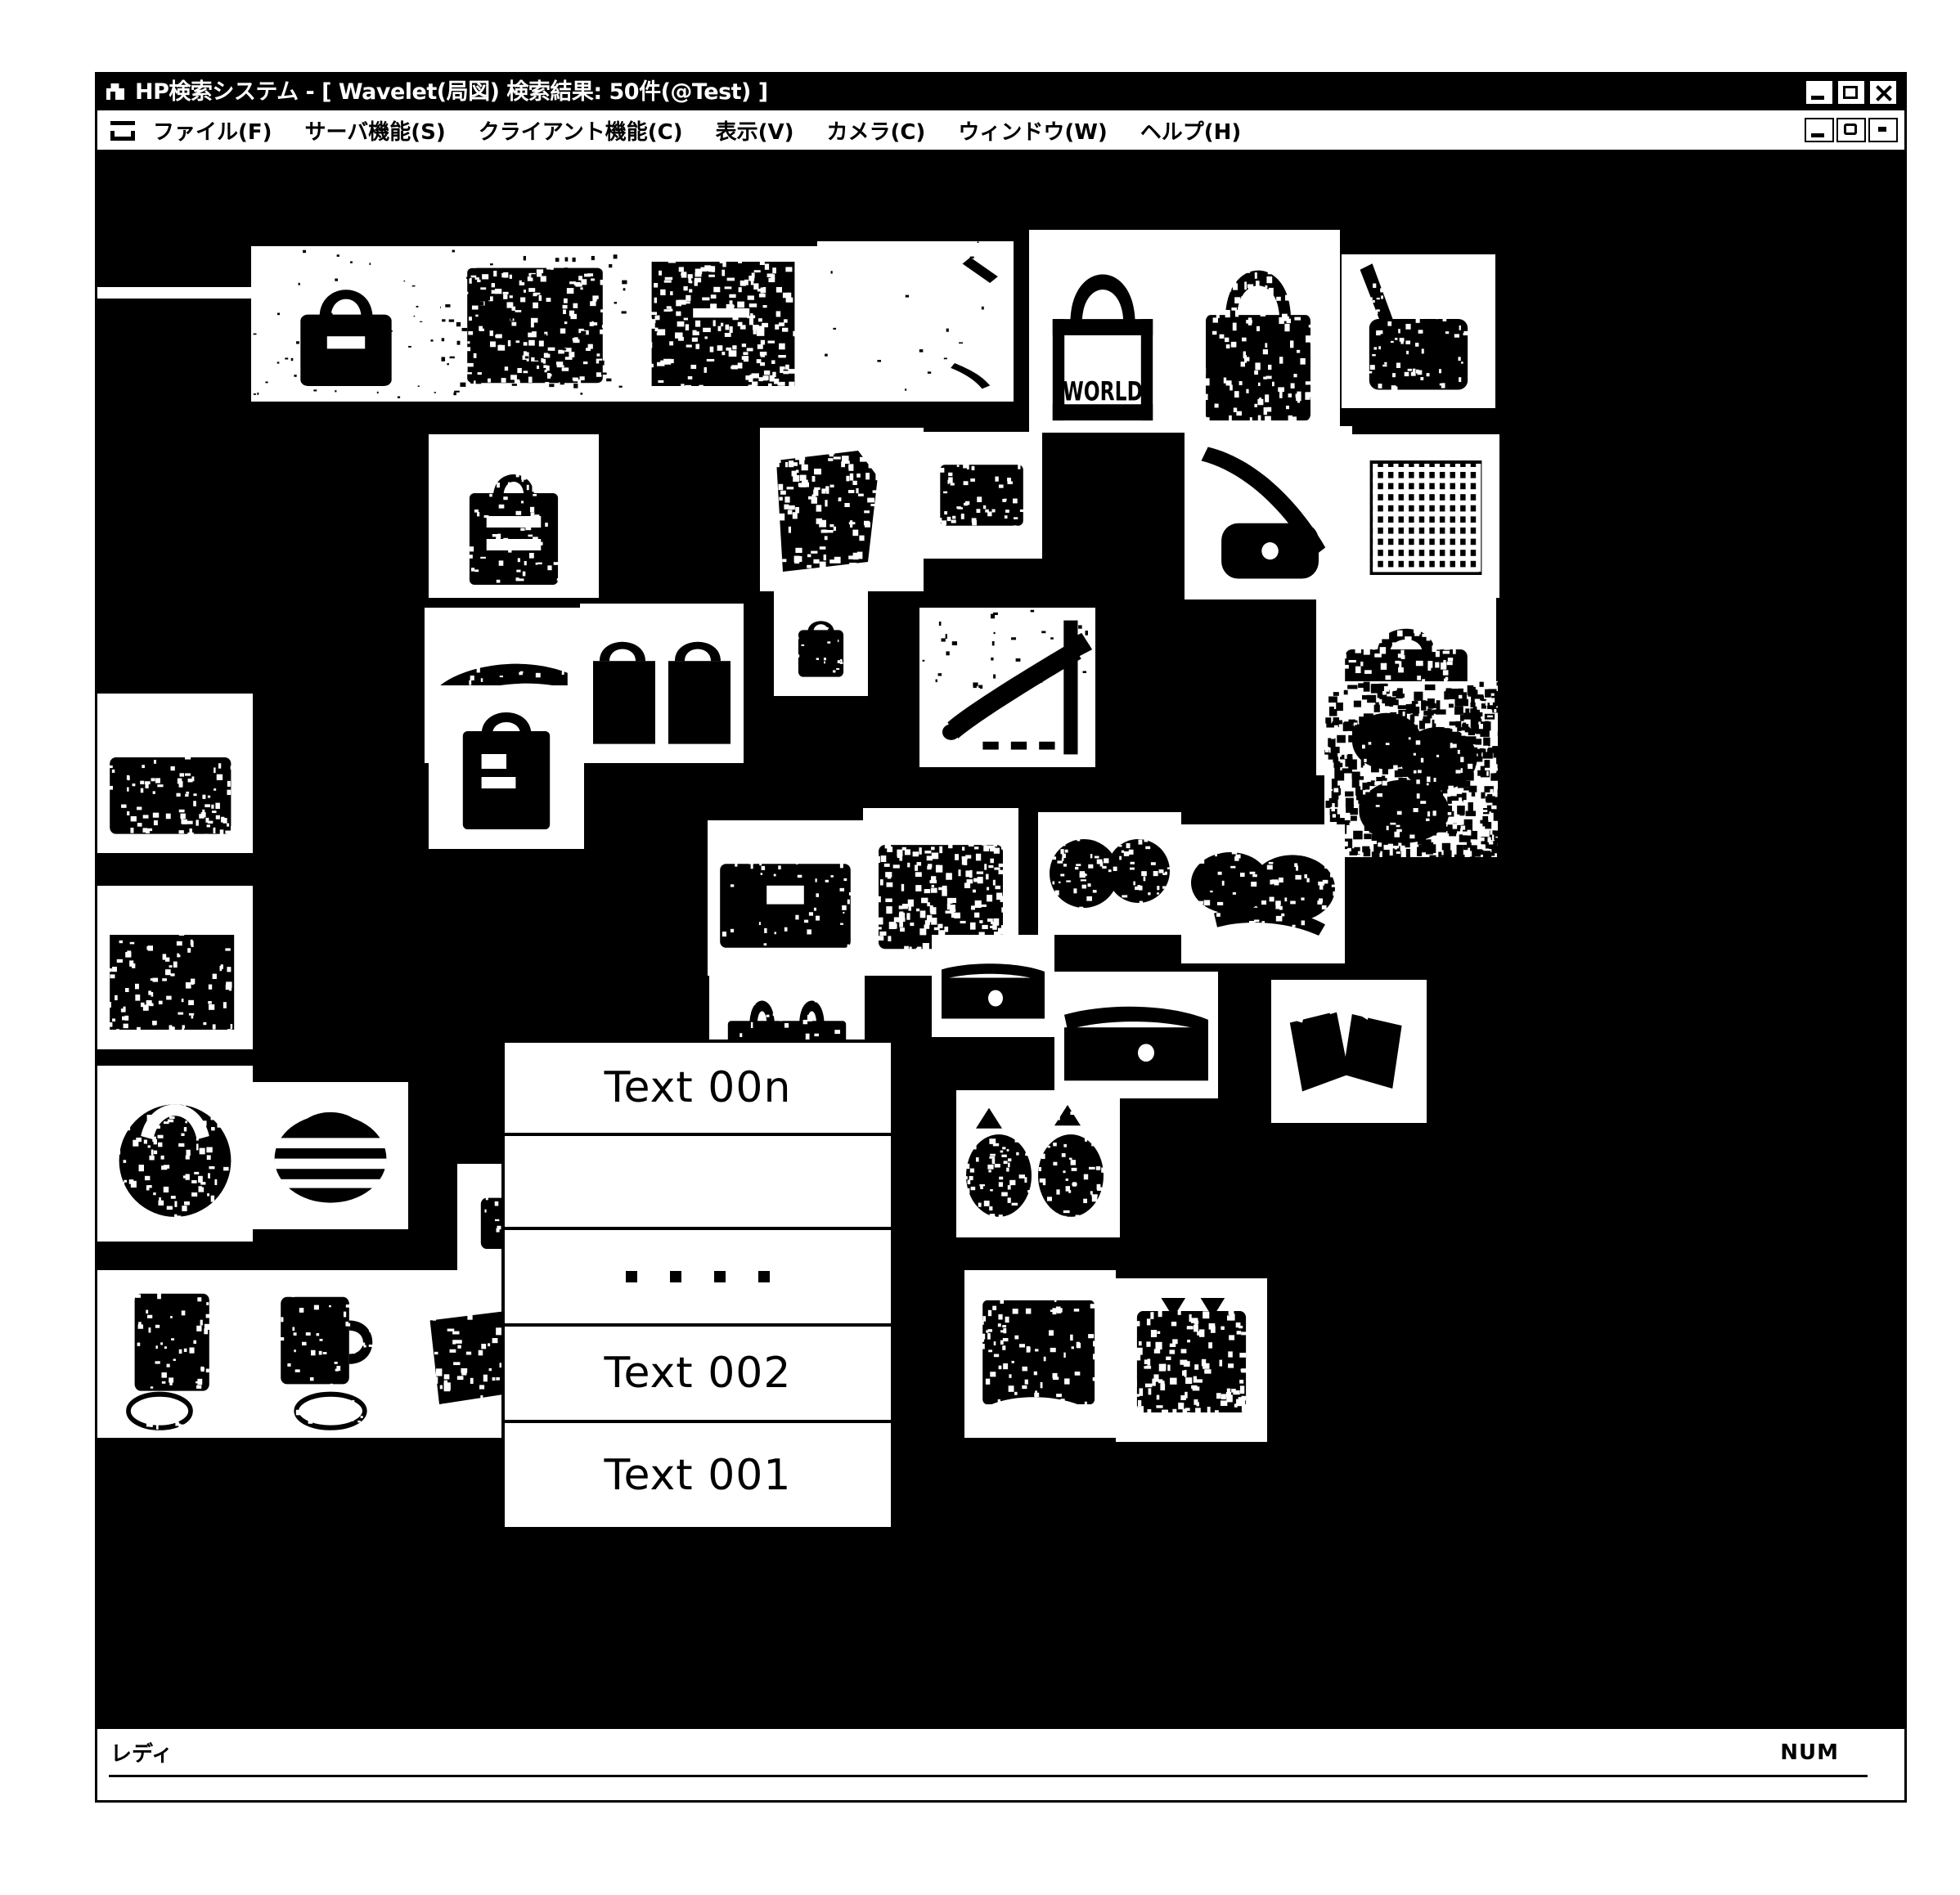  I want to click on menu-camera: カメラ(C), so click(875, 130).